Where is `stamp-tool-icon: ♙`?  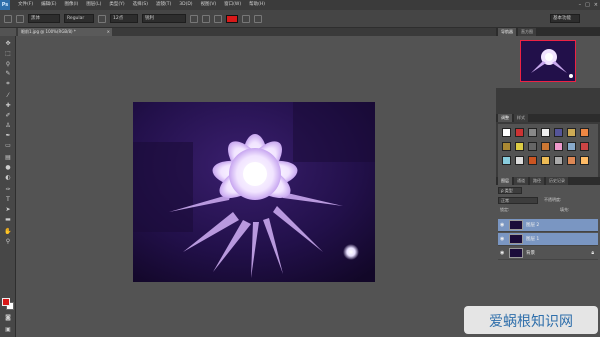 stamp-tool-icon: ♙ is located at coordinates (8, 126).